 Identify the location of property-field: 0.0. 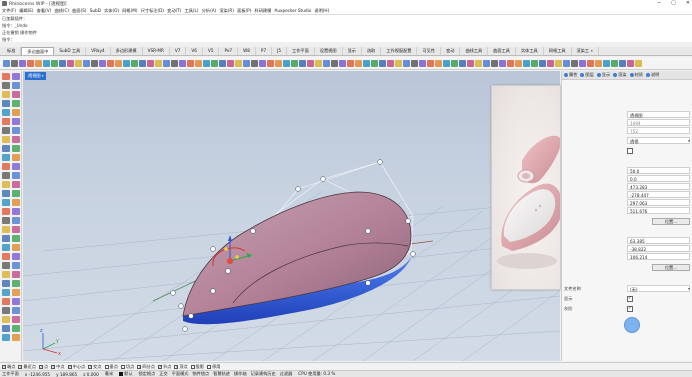
(658, 178).